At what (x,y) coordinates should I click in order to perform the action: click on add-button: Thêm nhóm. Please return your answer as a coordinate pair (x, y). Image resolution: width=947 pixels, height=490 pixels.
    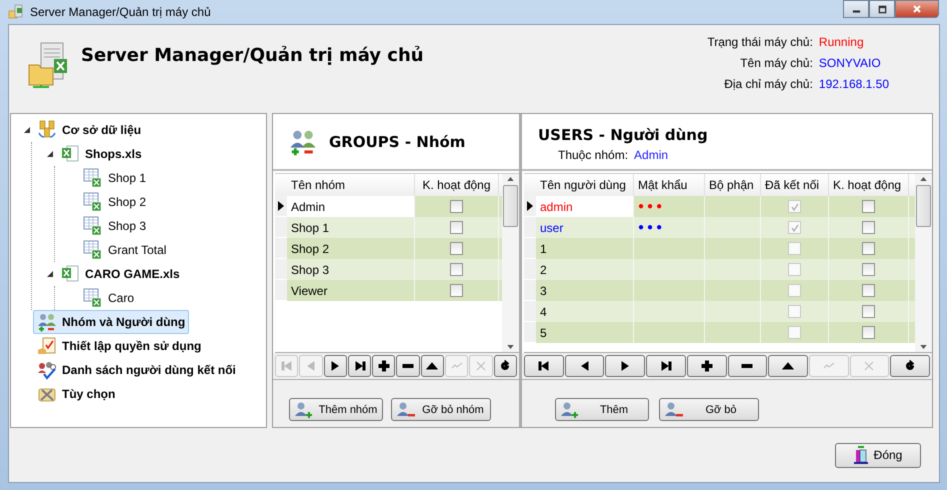
    Looking at the image, I should click on (336, 409).